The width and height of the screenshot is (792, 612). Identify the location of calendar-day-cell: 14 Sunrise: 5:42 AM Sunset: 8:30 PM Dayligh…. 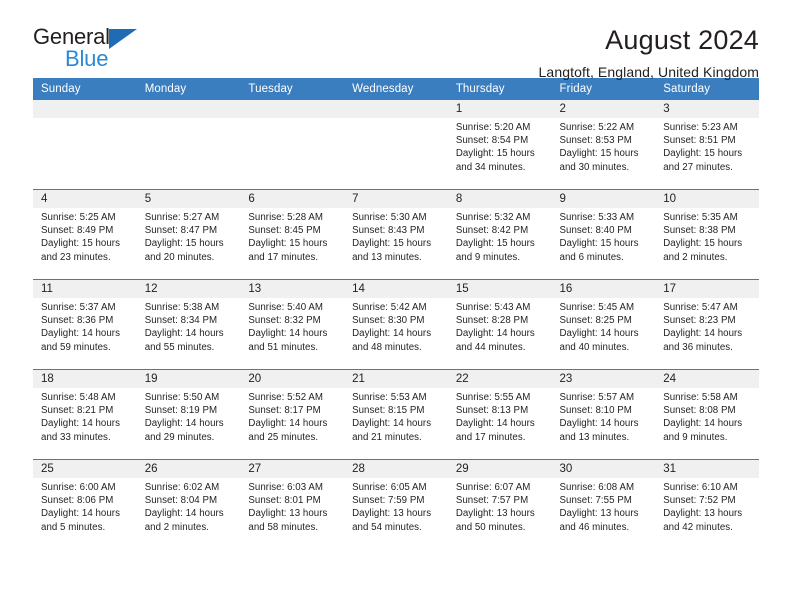
(396, 324).